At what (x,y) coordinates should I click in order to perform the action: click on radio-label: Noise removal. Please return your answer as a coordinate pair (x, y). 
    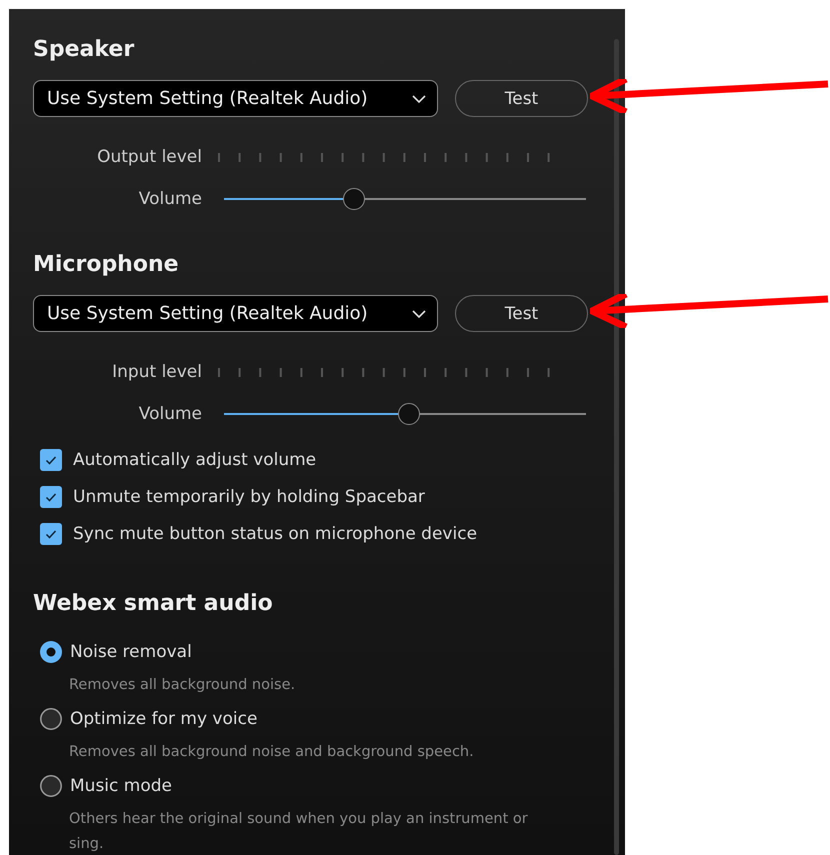
    Looking at the image, I should click on (131, 652).